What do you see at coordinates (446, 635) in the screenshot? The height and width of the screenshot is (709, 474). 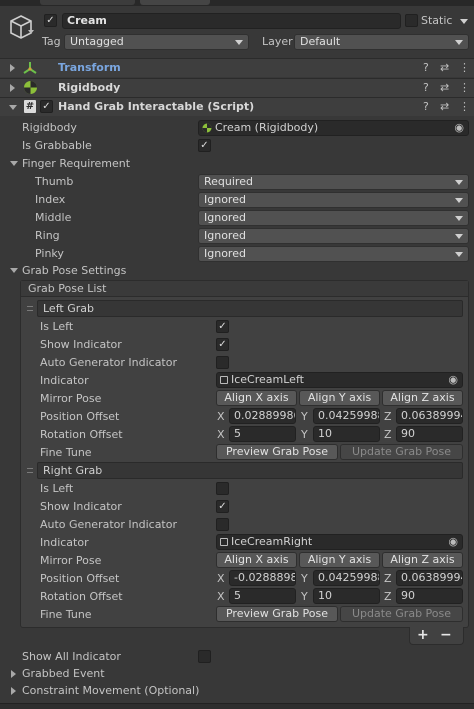 I see `remove-element-button: −` at bounding box center [446, 635].